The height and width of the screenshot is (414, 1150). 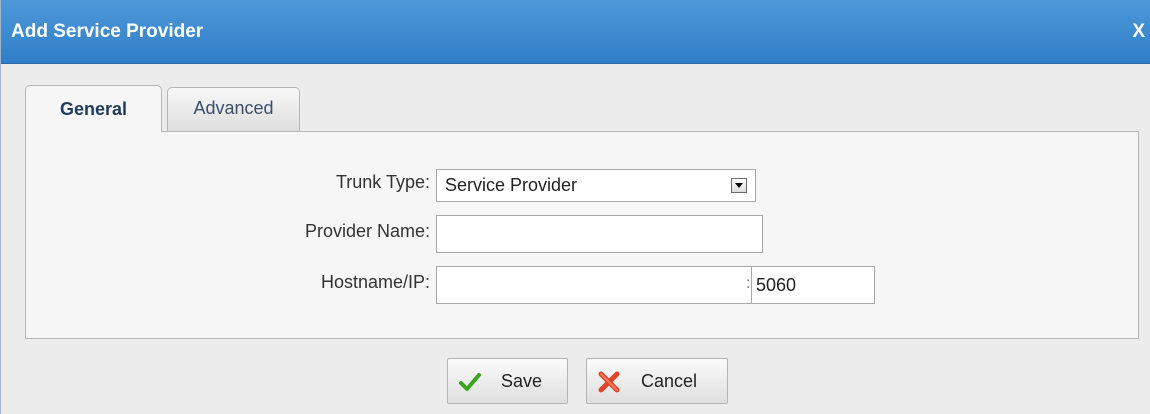 What do you see at coordinates (233, 109) in the screenshot?
I see `tab-advanced: Advanced` at bounding box center [233, 109].